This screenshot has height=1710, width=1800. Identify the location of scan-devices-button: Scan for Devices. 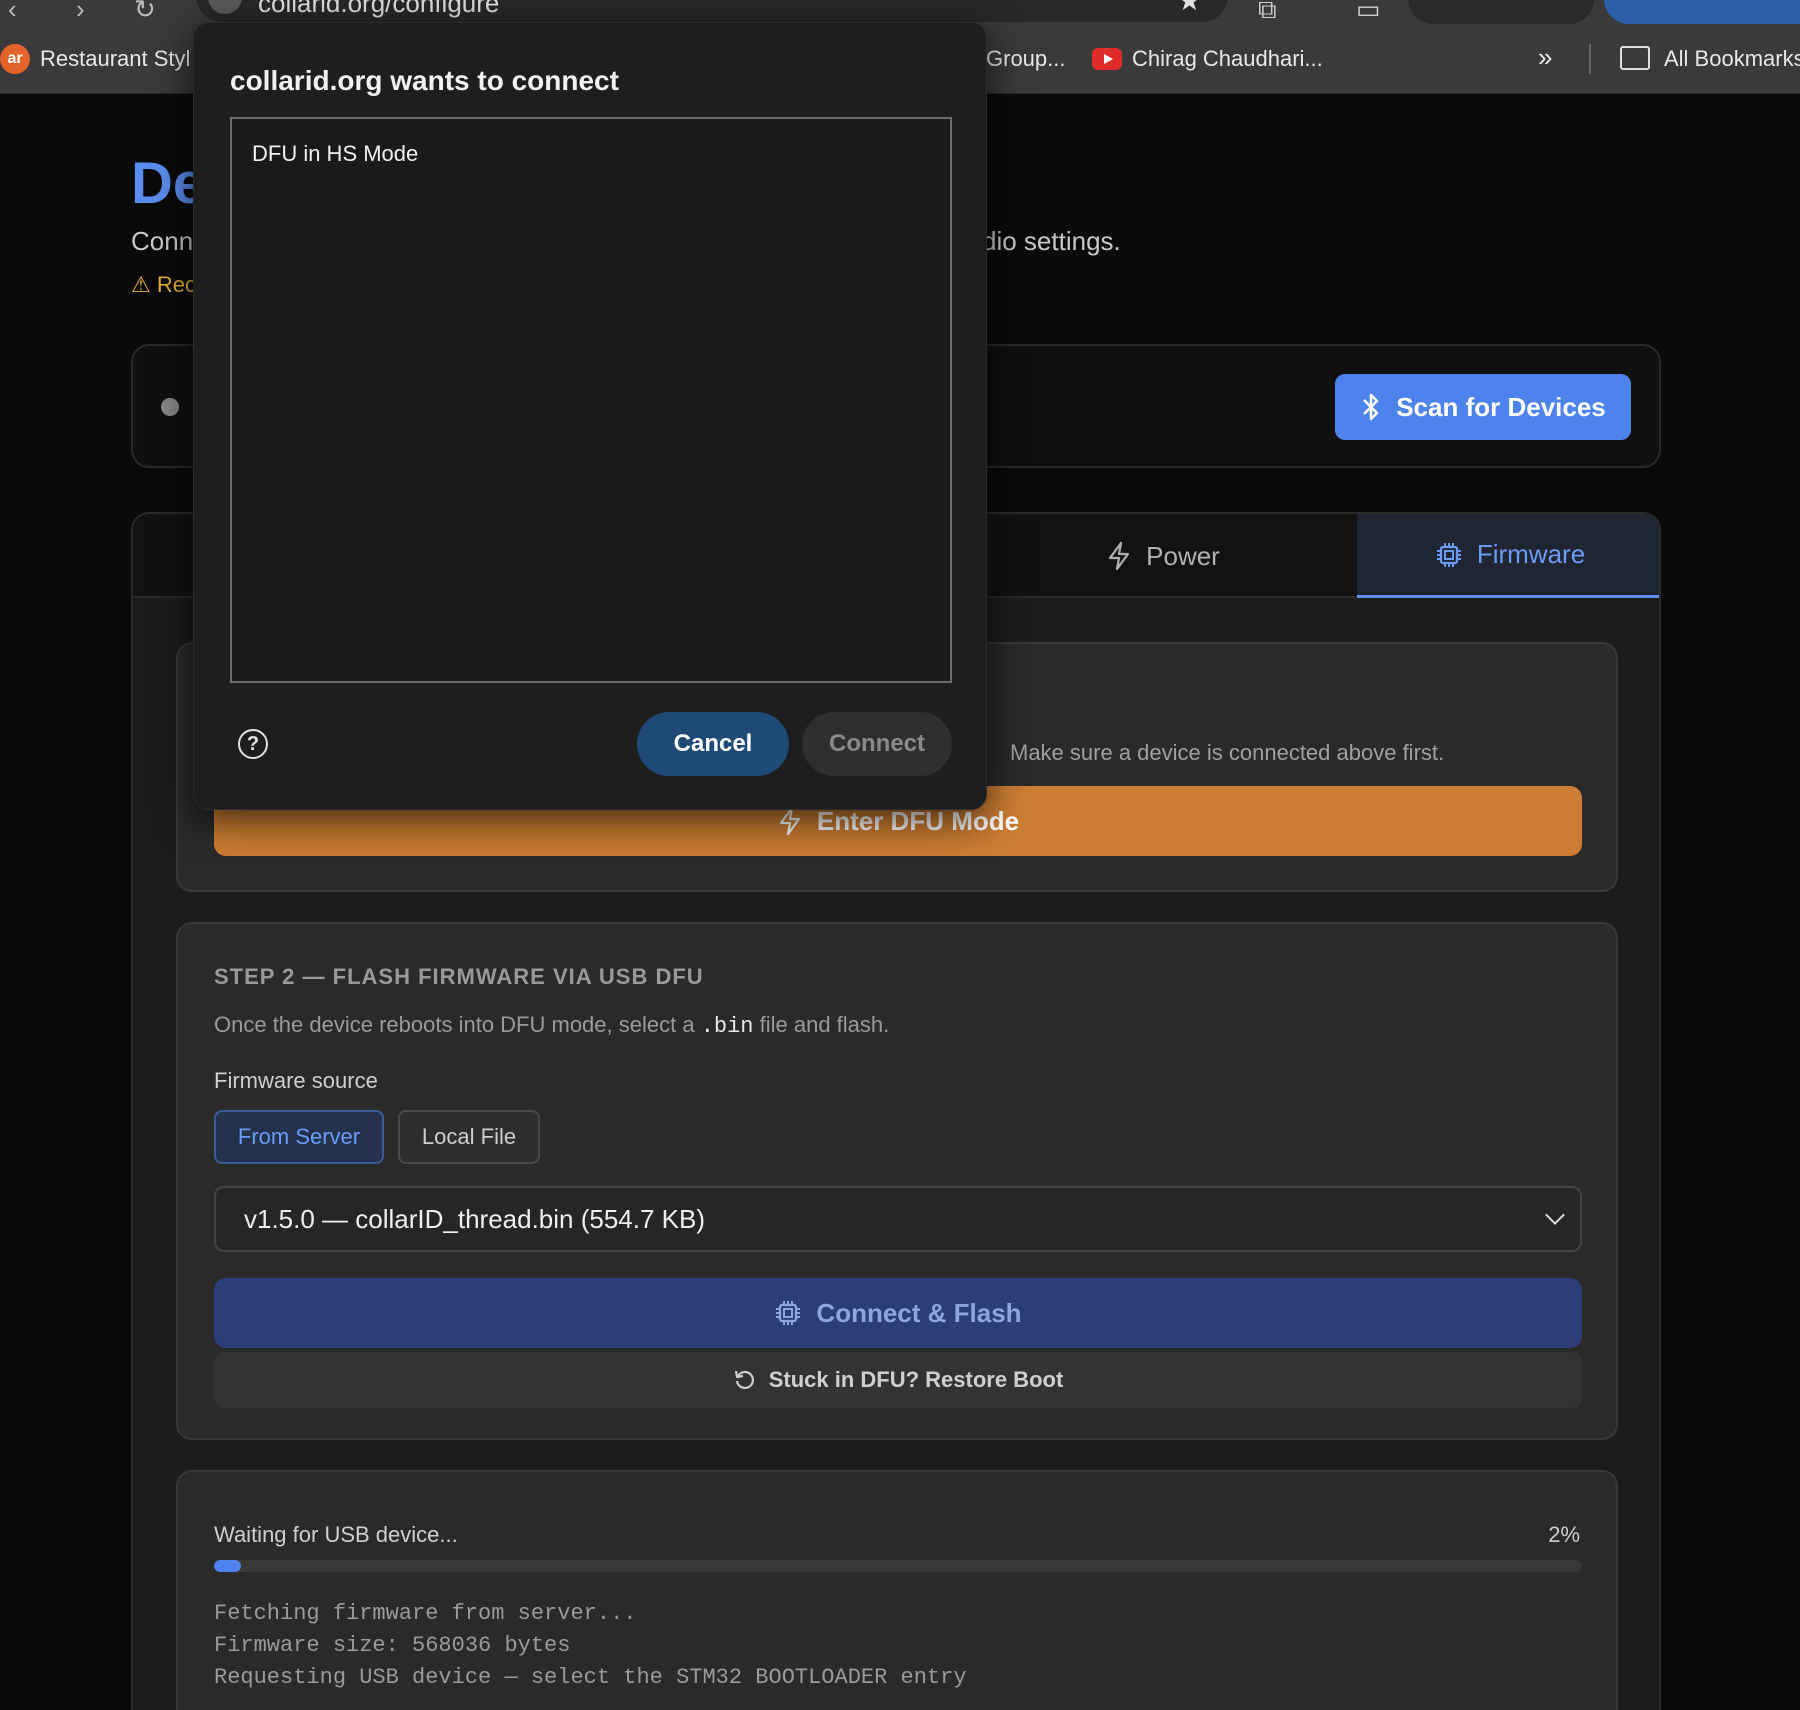
(1483, 407).